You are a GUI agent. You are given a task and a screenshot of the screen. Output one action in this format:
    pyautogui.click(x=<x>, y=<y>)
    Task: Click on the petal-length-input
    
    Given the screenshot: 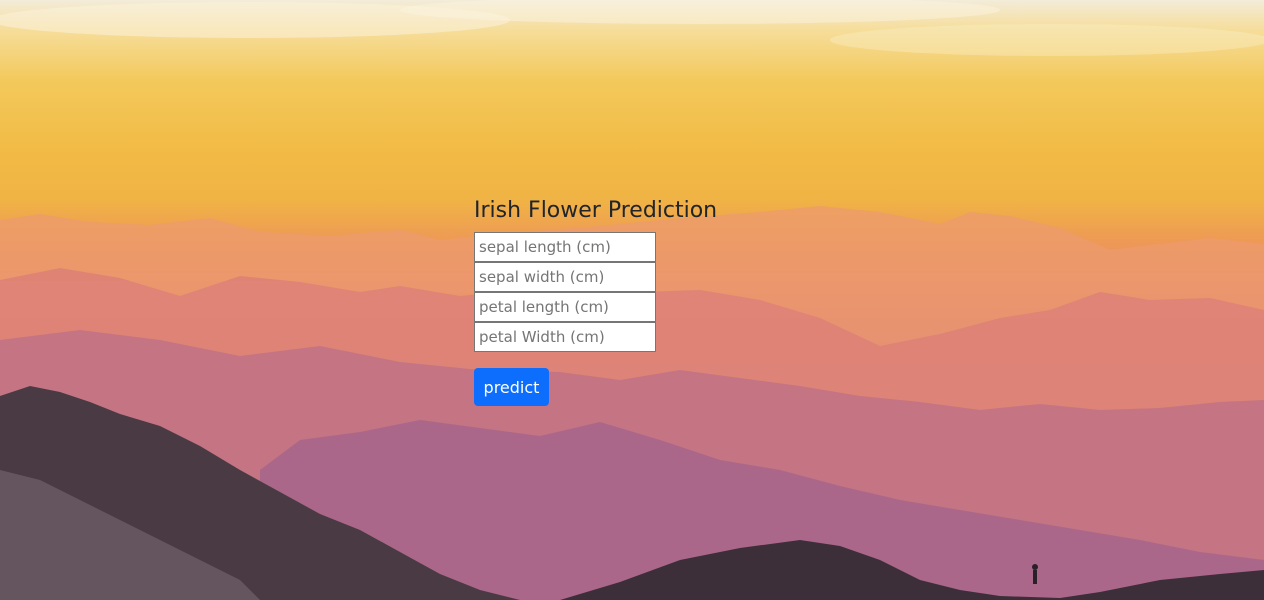 What is the action you would take?
    pyautogui.click(x=565, y=307)
    